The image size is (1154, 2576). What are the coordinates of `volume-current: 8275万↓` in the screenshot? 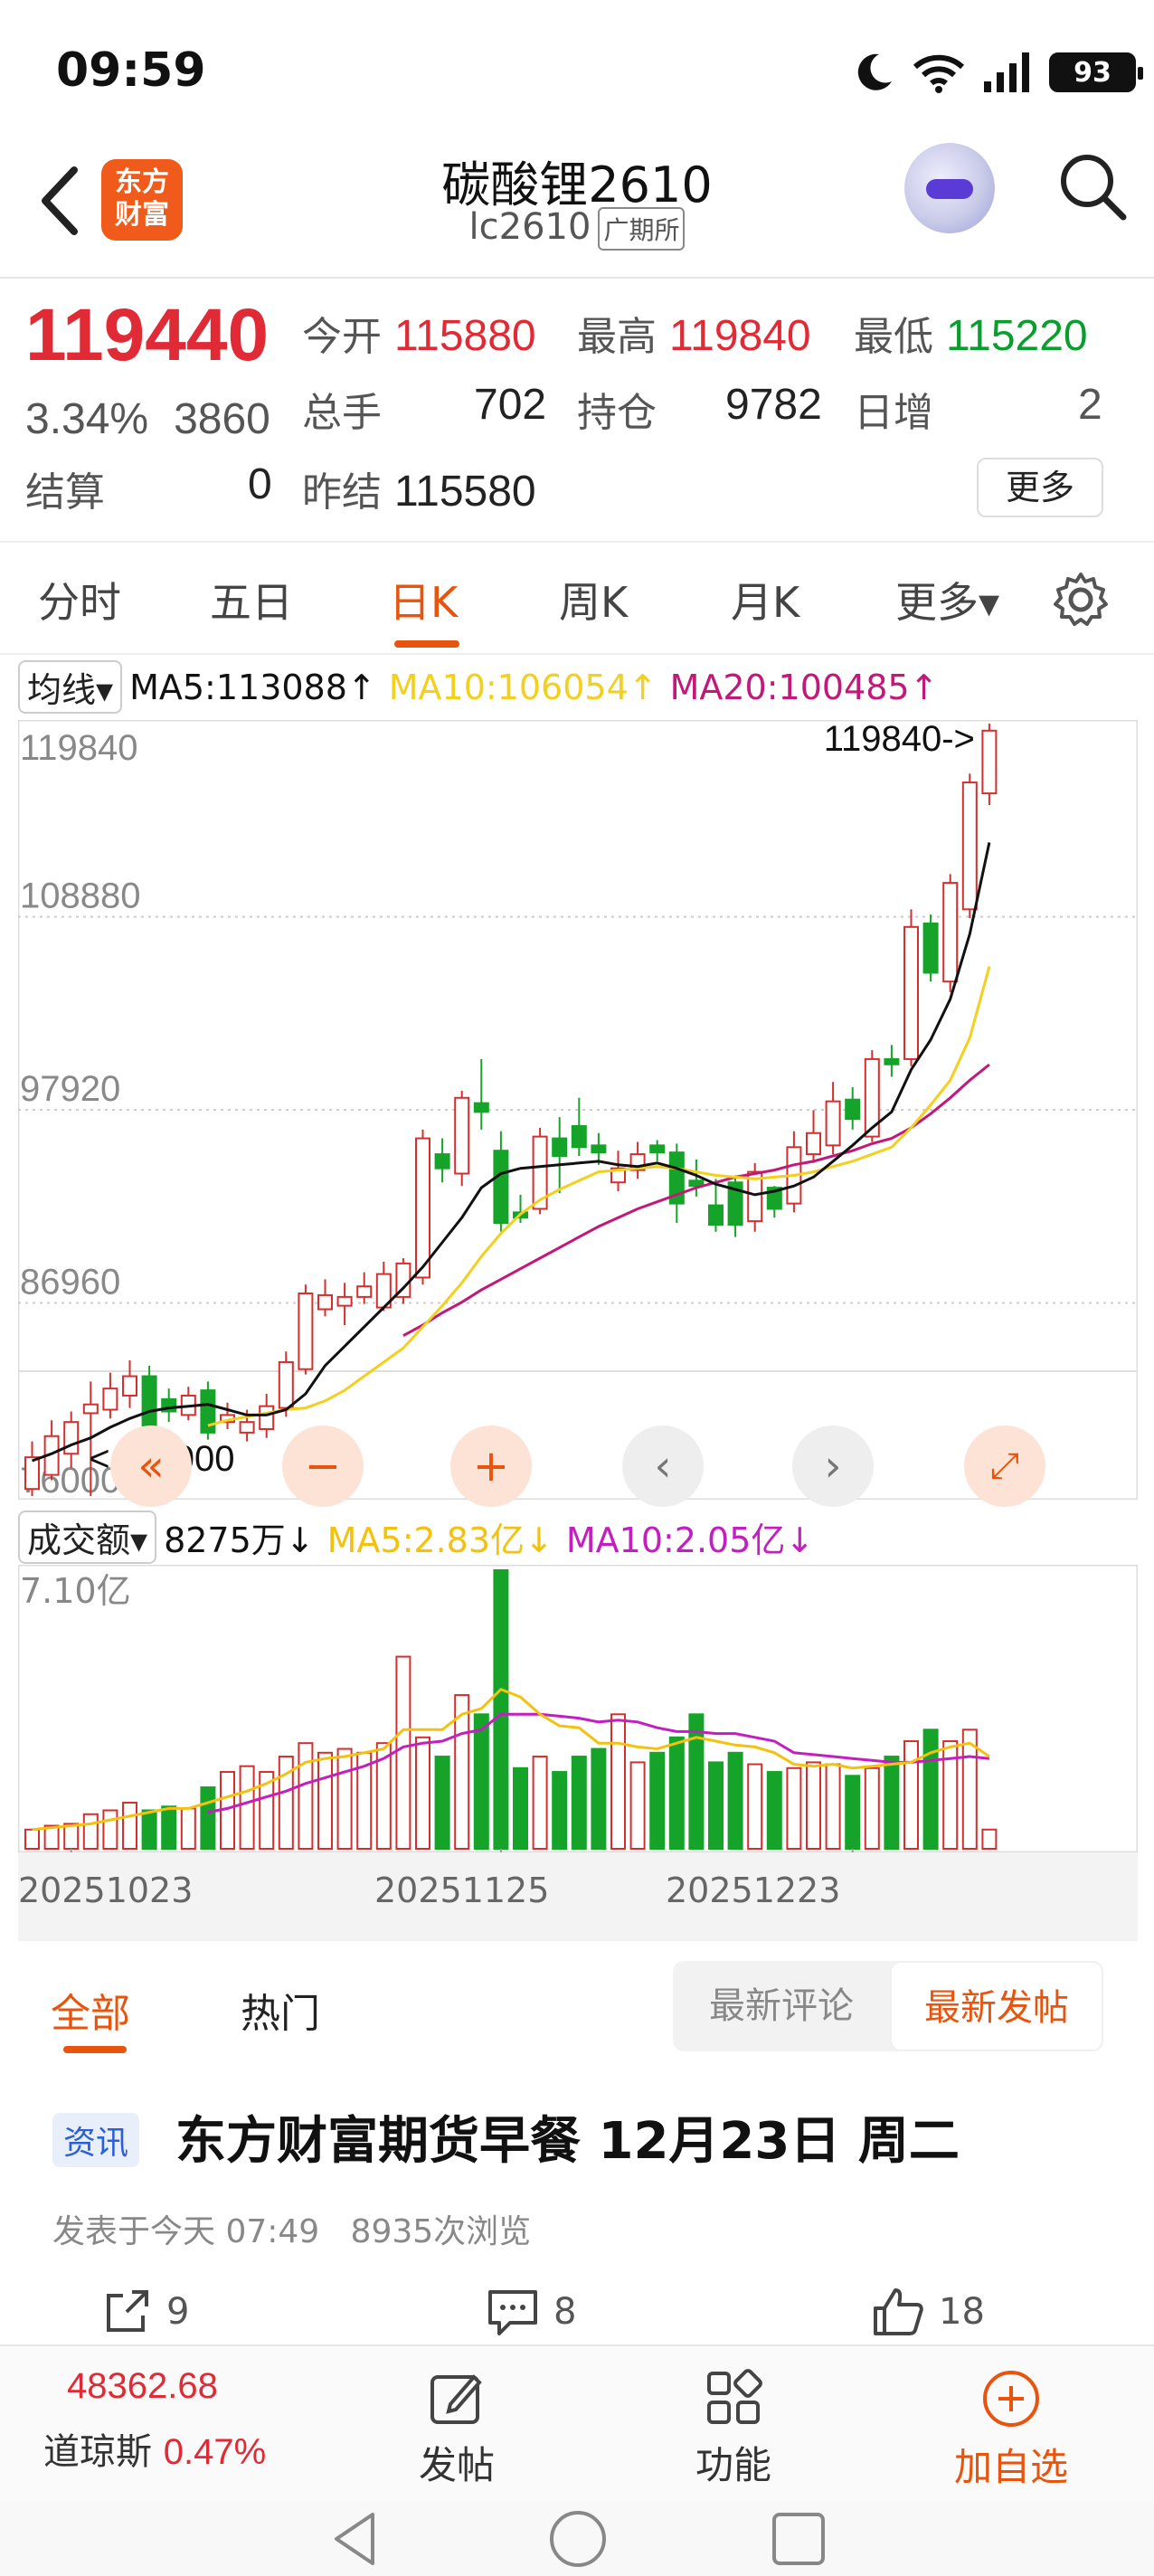 It's located at (239, 1540).